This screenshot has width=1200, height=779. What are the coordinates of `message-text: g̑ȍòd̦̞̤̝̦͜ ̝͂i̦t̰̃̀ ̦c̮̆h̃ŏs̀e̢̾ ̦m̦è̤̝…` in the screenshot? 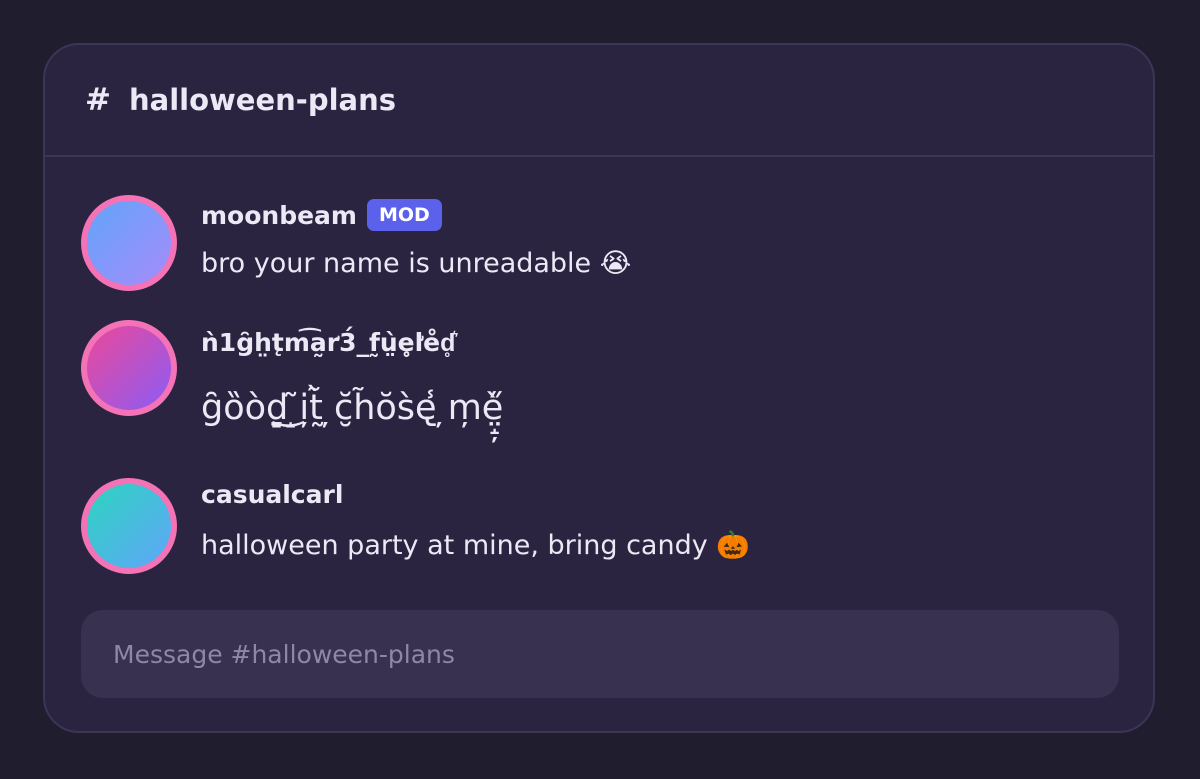 It's located at (352, 408).